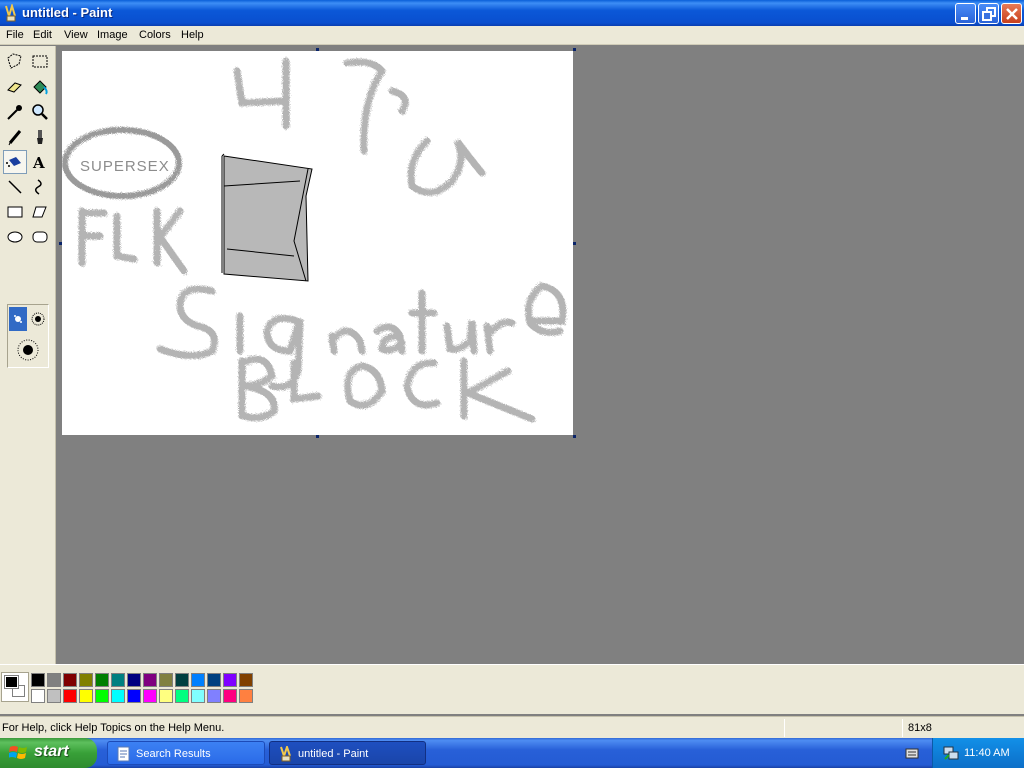 This screenshot has height=768, width=1024. I want to click on current-colors, so click(15, 687).